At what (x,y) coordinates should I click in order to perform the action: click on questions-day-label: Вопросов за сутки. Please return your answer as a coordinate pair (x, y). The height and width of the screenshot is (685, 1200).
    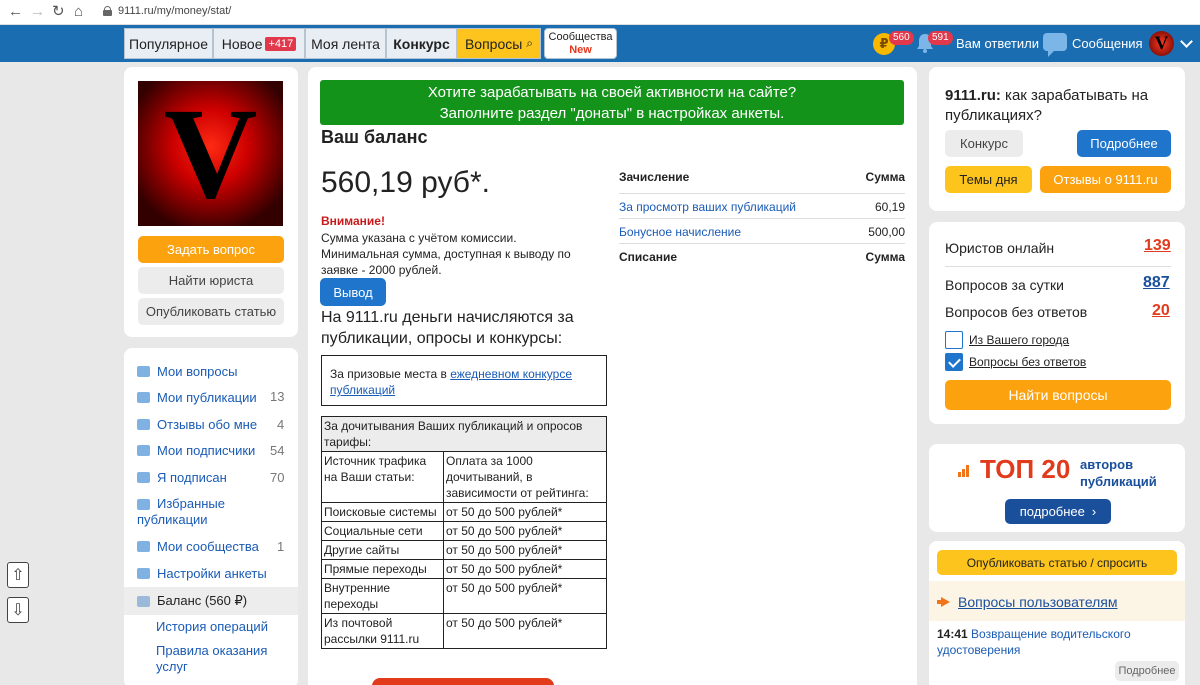
    Looking at the image, I should click on (1004, 285).